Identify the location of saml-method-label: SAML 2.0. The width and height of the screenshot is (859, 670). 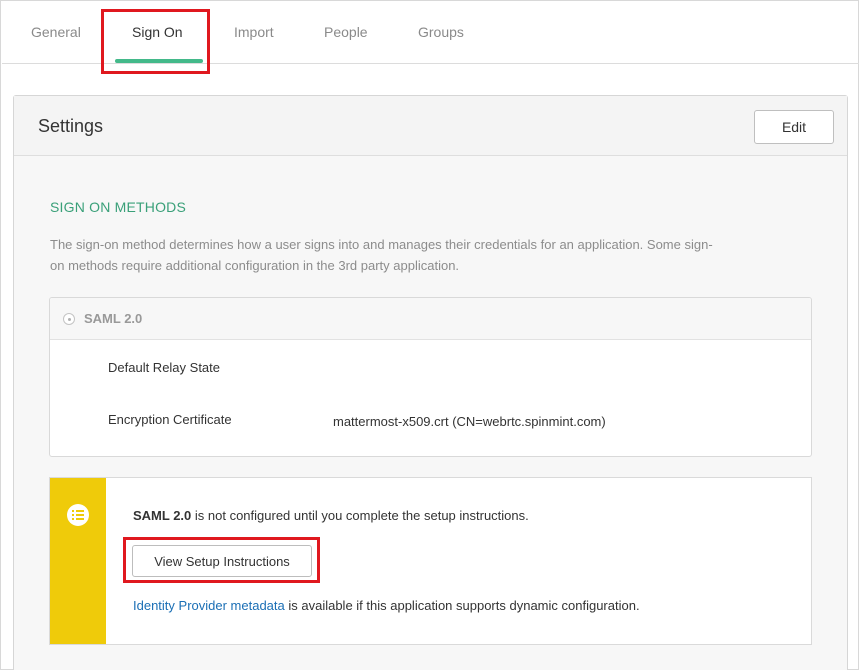
(113, 318).